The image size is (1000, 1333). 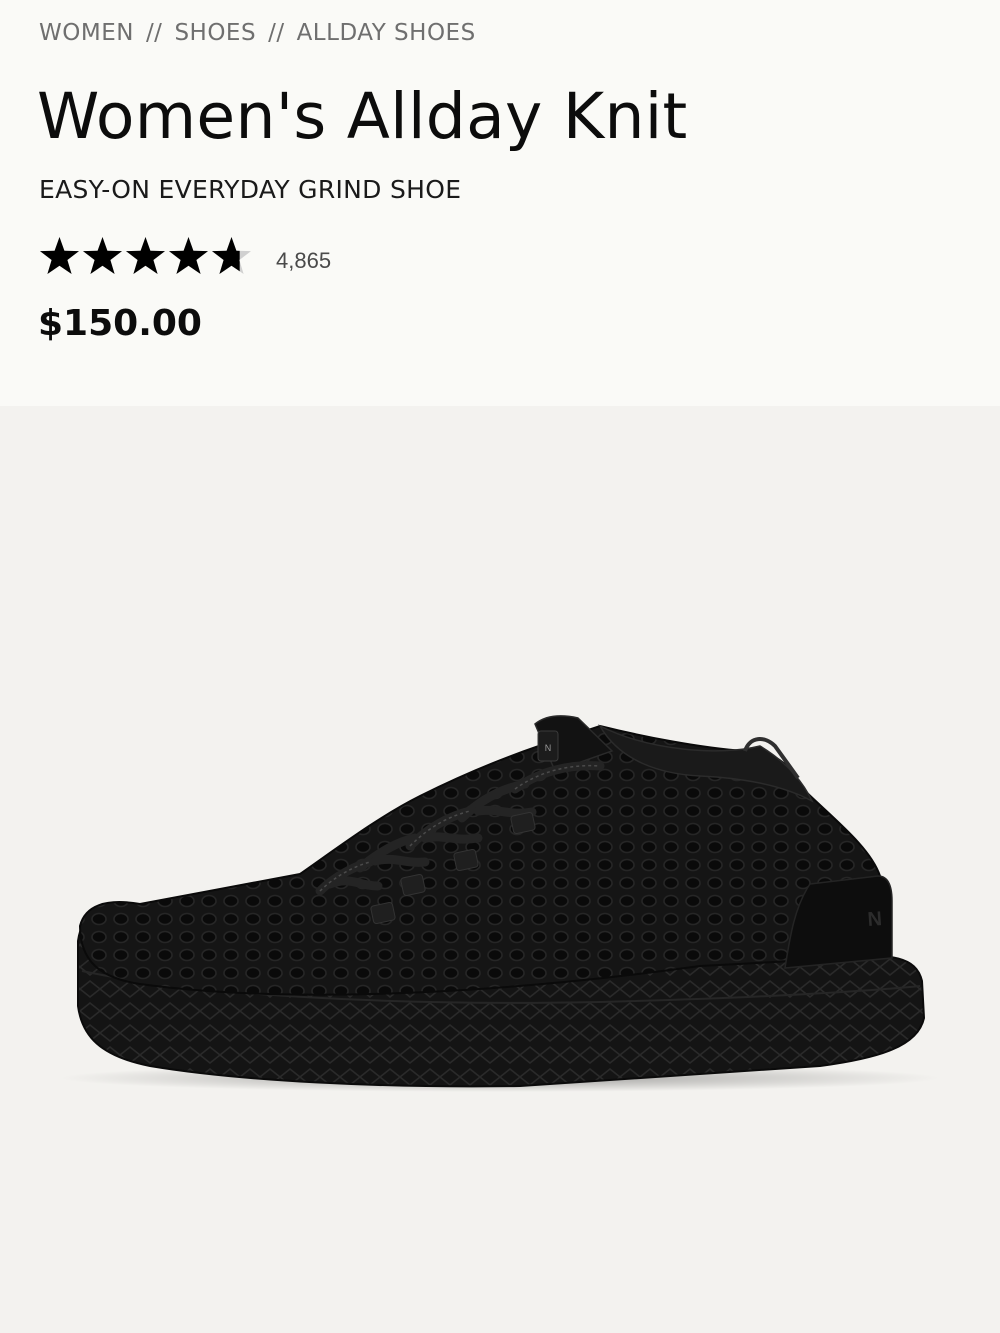 I want to click on product-price: $150.00, so click(x=120, y=323).